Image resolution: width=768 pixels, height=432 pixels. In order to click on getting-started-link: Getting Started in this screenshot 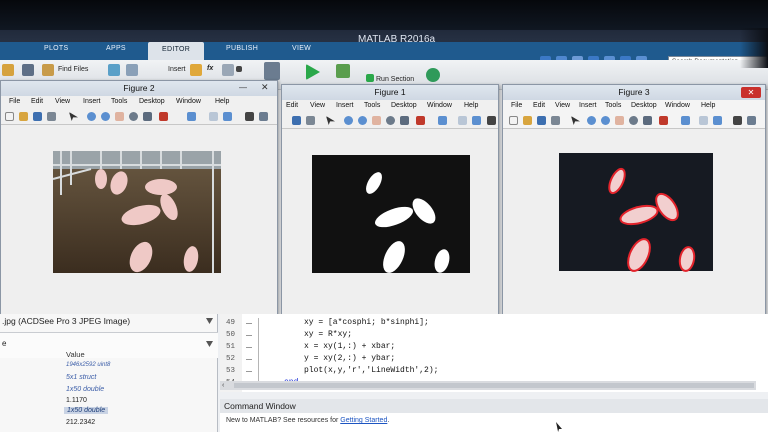, I will do `click(363, 420)`.